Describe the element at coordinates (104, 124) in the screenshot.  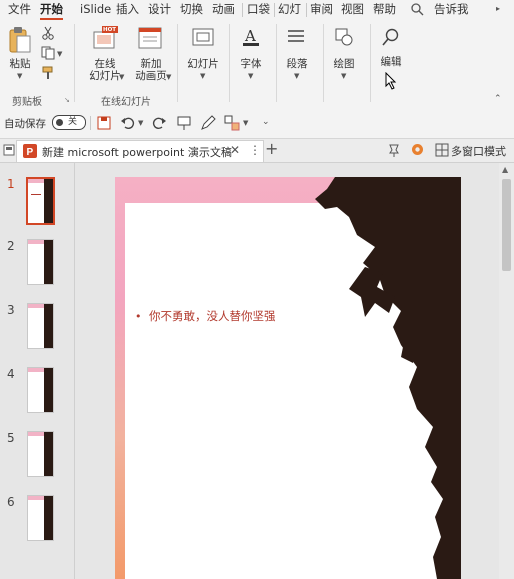
I see `save-icon` at that location.